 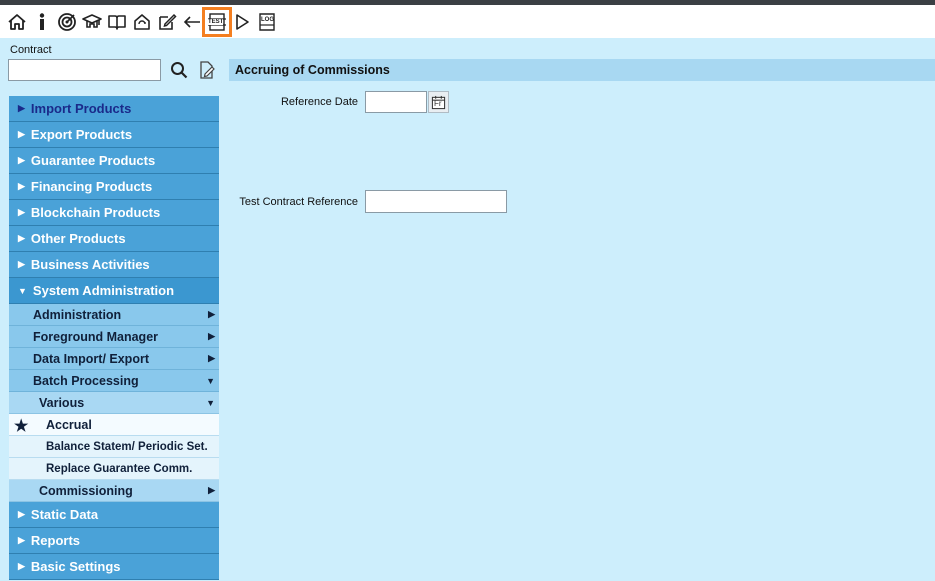 What do you see at coordinates (31, 50) in the screenshot?
I see `contract-label: Contract` at bounding box center [31, 50].